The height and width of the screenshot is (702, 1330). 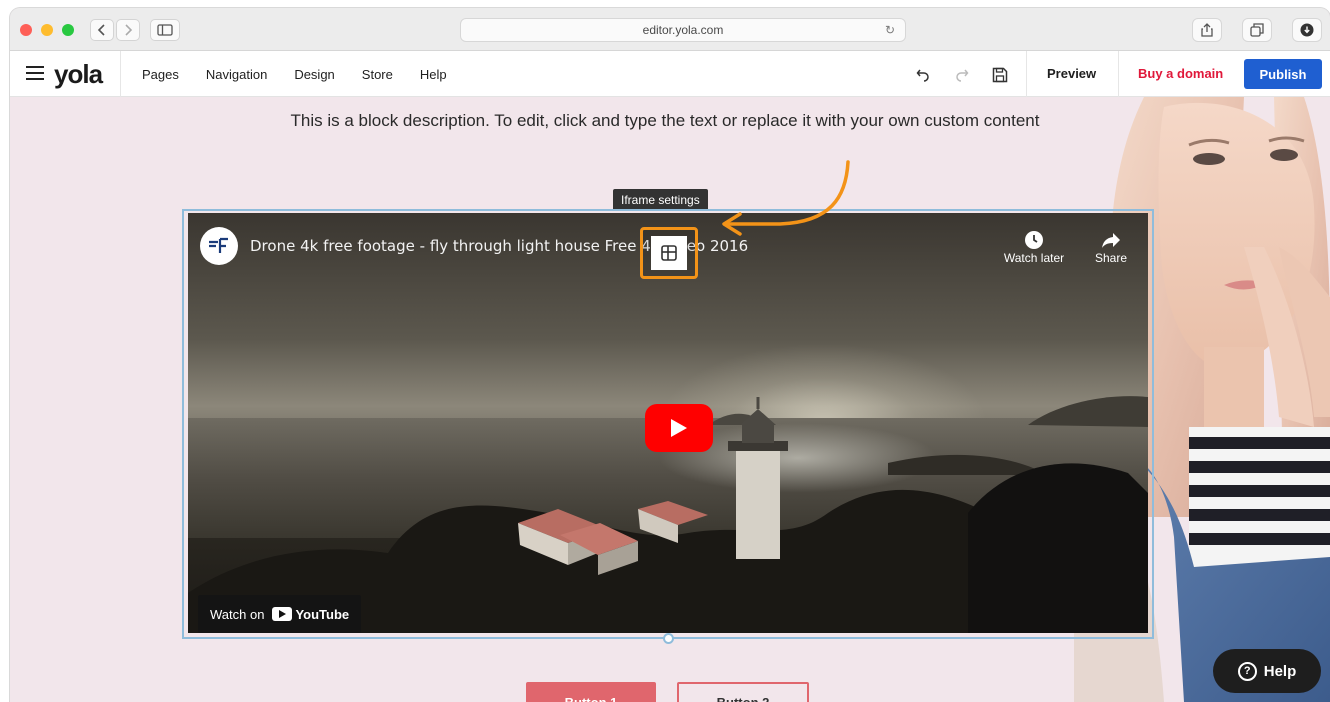 I want to click on save-button, so click(x=1000, y=75).